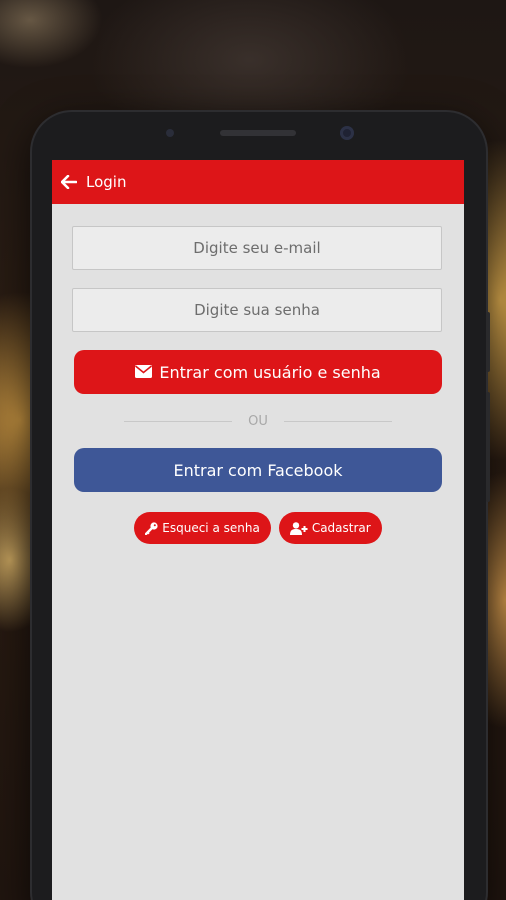 This screenshot has width=506, height=900. What do you see at coordinates (488, 447) in the screenshot?
I see `phone-volume-button` at bounding box center [488, 447].